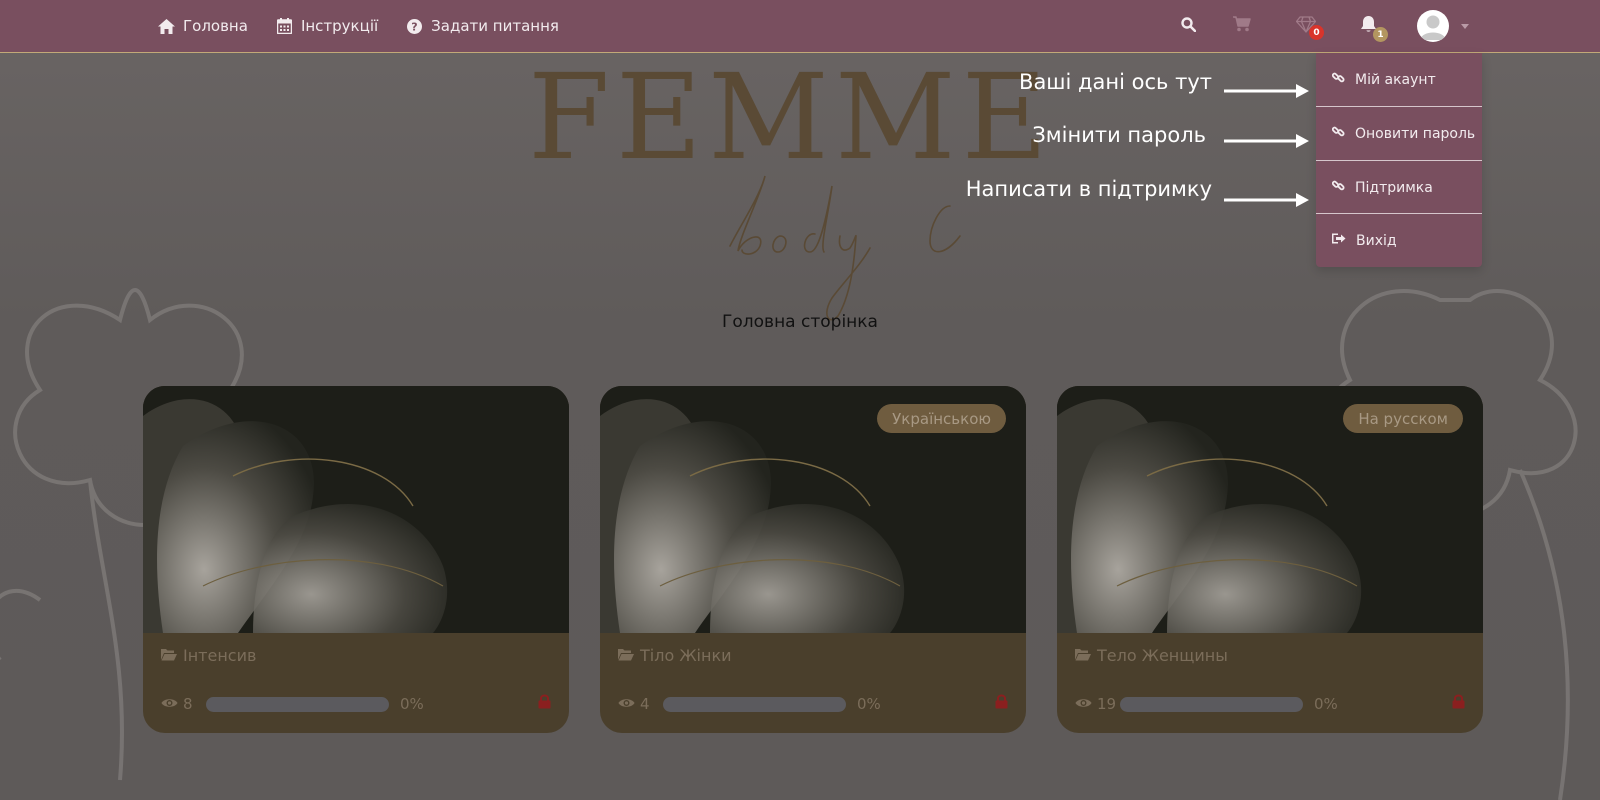 The width and height of the screenshot is (1600, 800). What do you see at coordinates (845, 248) in the screenshot?
I see `logo-script-graphic` at bounding box center [845, 248].